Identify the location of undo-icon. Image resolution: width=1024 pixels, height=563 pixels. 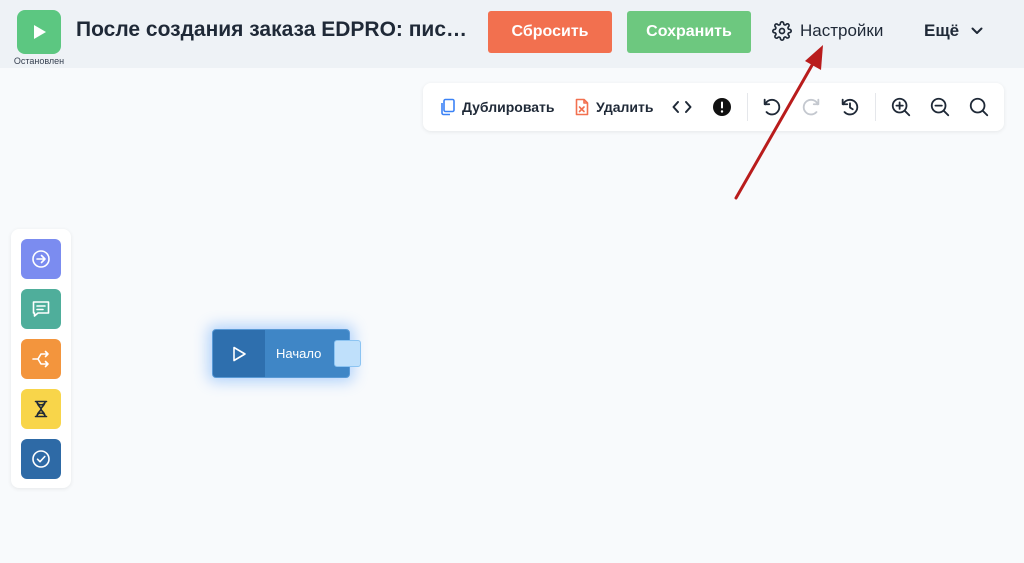
(772, 107).